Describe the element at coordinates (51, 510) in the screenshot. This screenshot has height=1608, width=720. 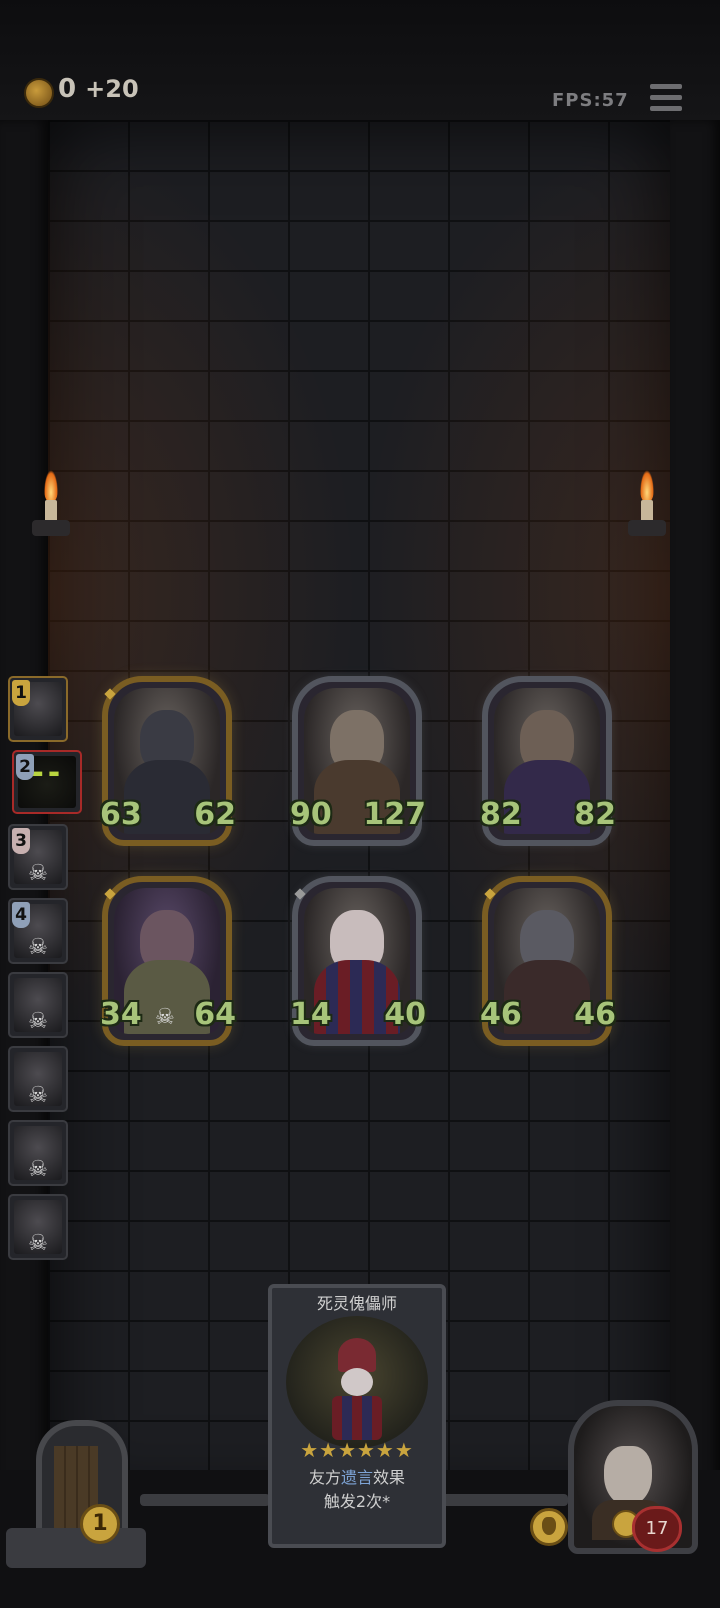
I see `torch-left` at that location.